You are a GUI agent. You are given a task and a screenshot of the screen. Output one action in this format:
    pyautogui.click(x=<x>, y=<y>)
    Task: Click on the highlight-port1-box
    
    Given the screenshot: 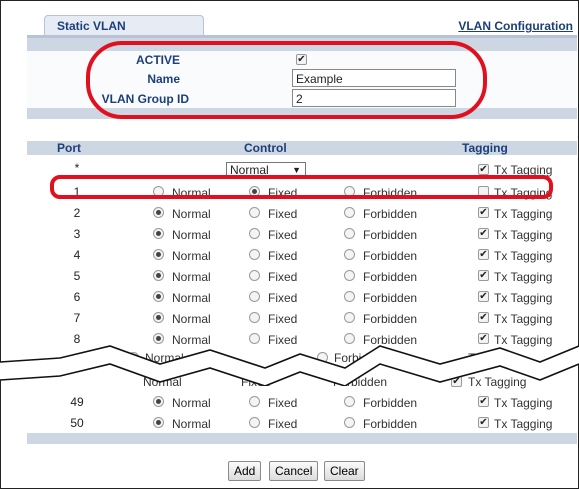 What is the action you would take?
    pyautogui.click(x=301, y=187)
    